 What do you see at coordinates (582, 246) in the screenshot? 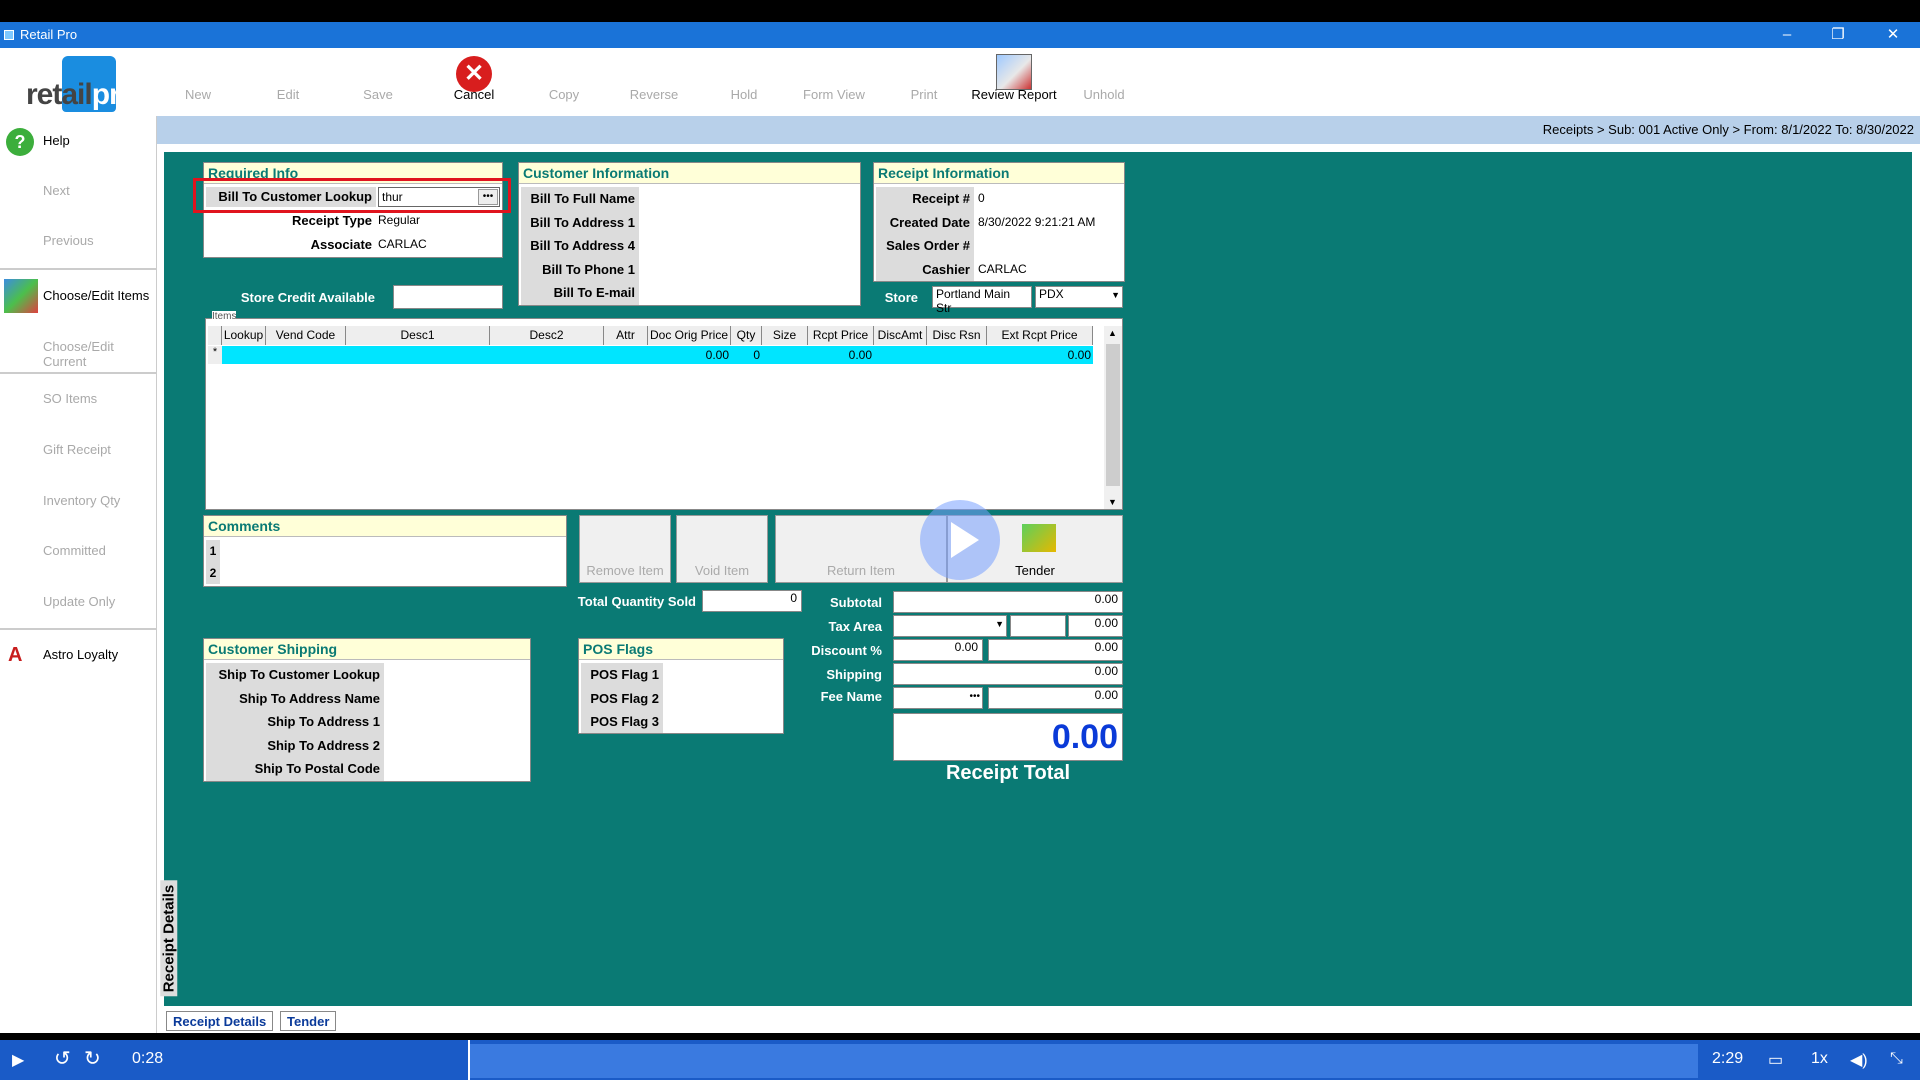
I see `bill-to-address4-label: Bill To Address 4` at bounding box center [582, 246].